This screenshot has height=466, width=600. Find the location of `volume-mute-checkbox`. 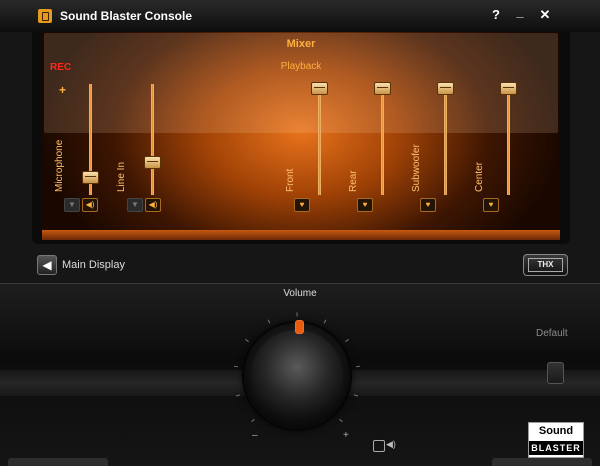

volume-mute-checkbox is located at coordinates (379, 446).